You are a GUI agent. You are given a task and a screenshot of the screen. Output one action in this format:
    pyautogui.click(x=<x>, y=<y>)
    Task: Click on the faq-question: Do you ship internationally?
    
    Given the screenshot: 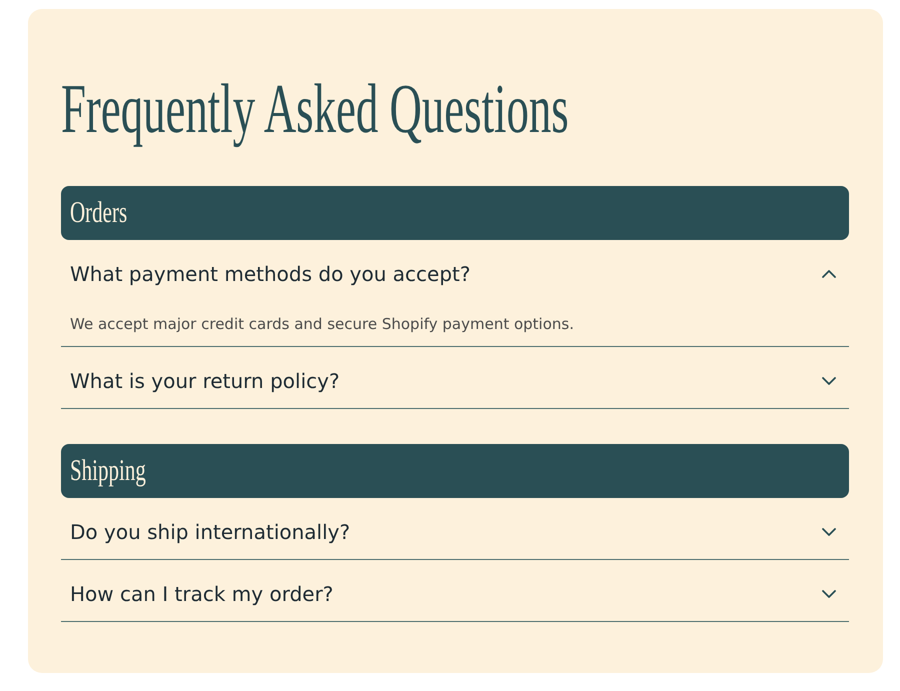 What is the action you would take?
    pyautogui.click(x=455, y=528)
    